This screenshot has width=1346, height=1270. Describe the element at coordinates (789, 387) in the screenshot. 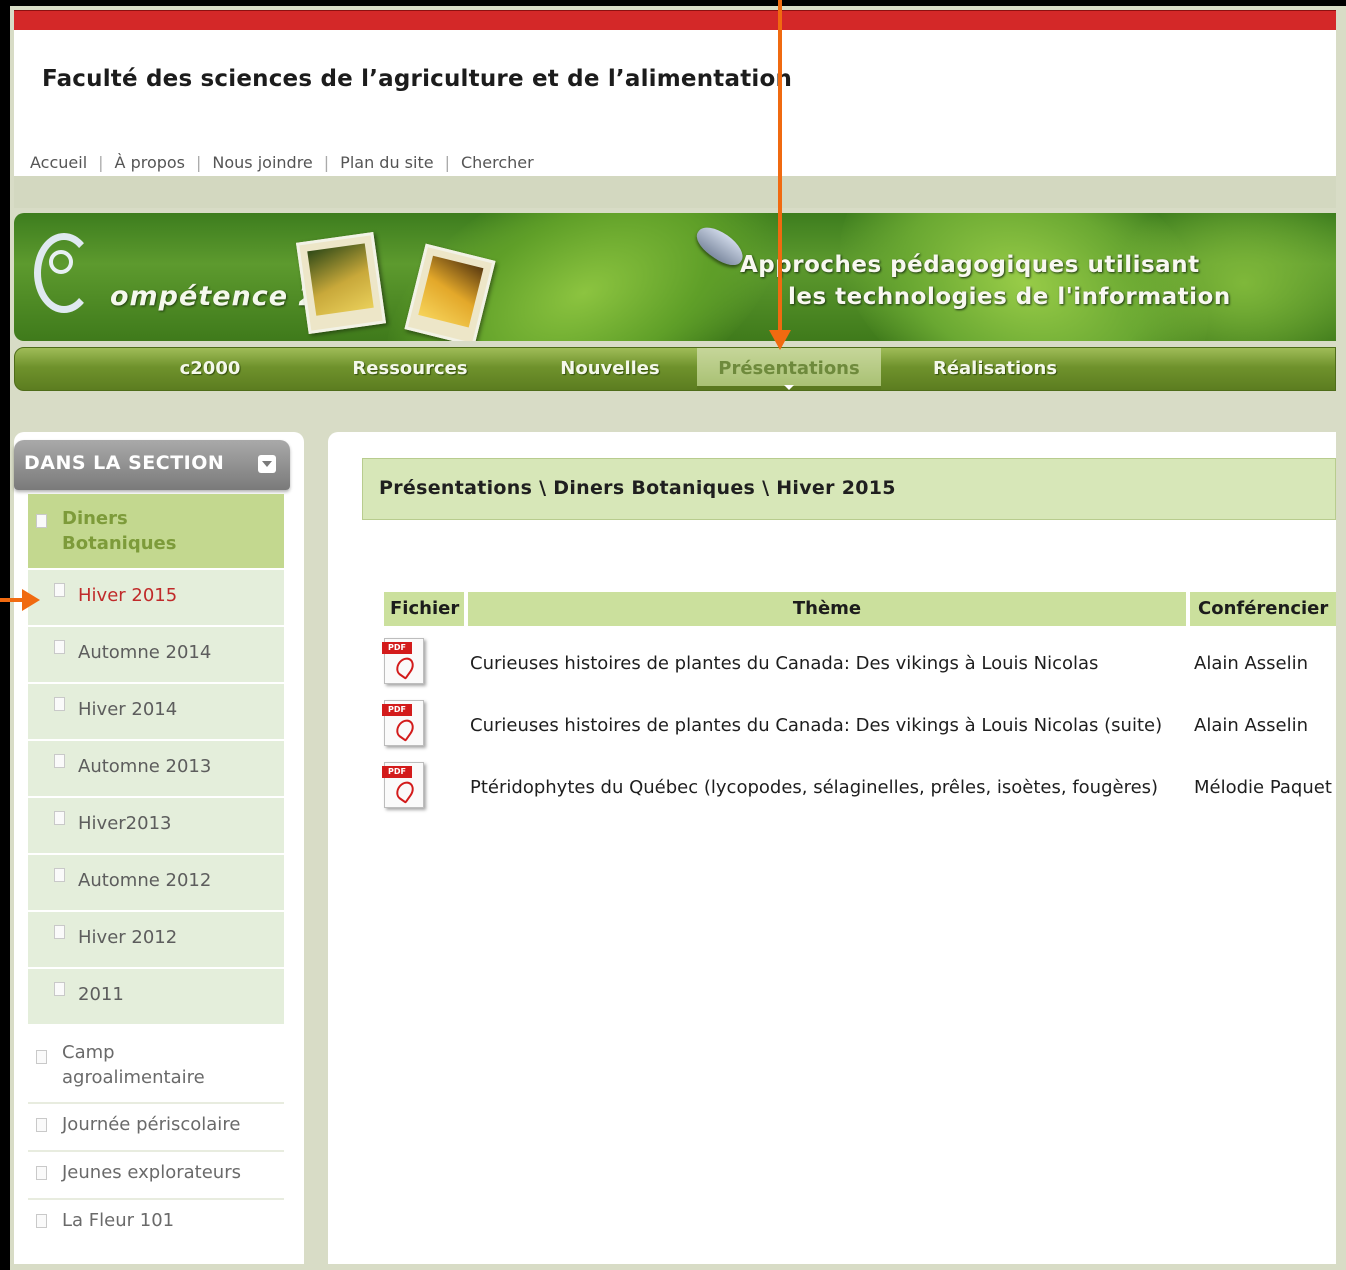

I see `caret-down-icon` at that location.